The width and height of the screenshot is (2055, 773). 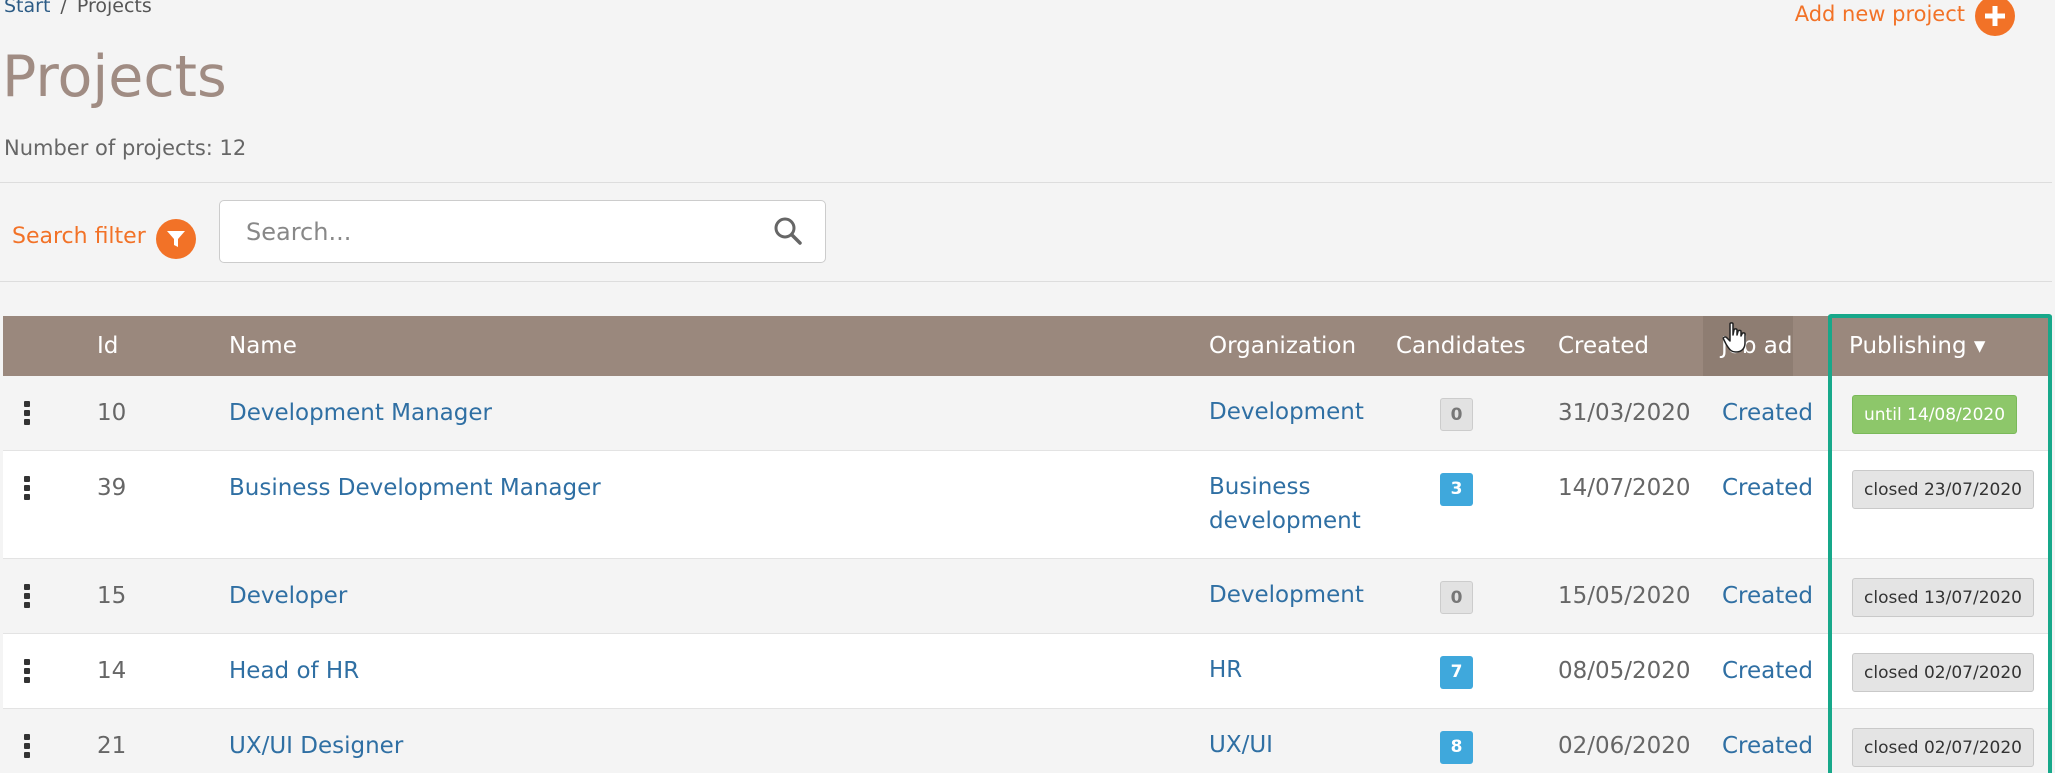 What do you see at coordinates (1943, 489) in the screenshot?
I see `publishing-status-badge: closed 23/07/2020` at bounding box center [1943, 489].